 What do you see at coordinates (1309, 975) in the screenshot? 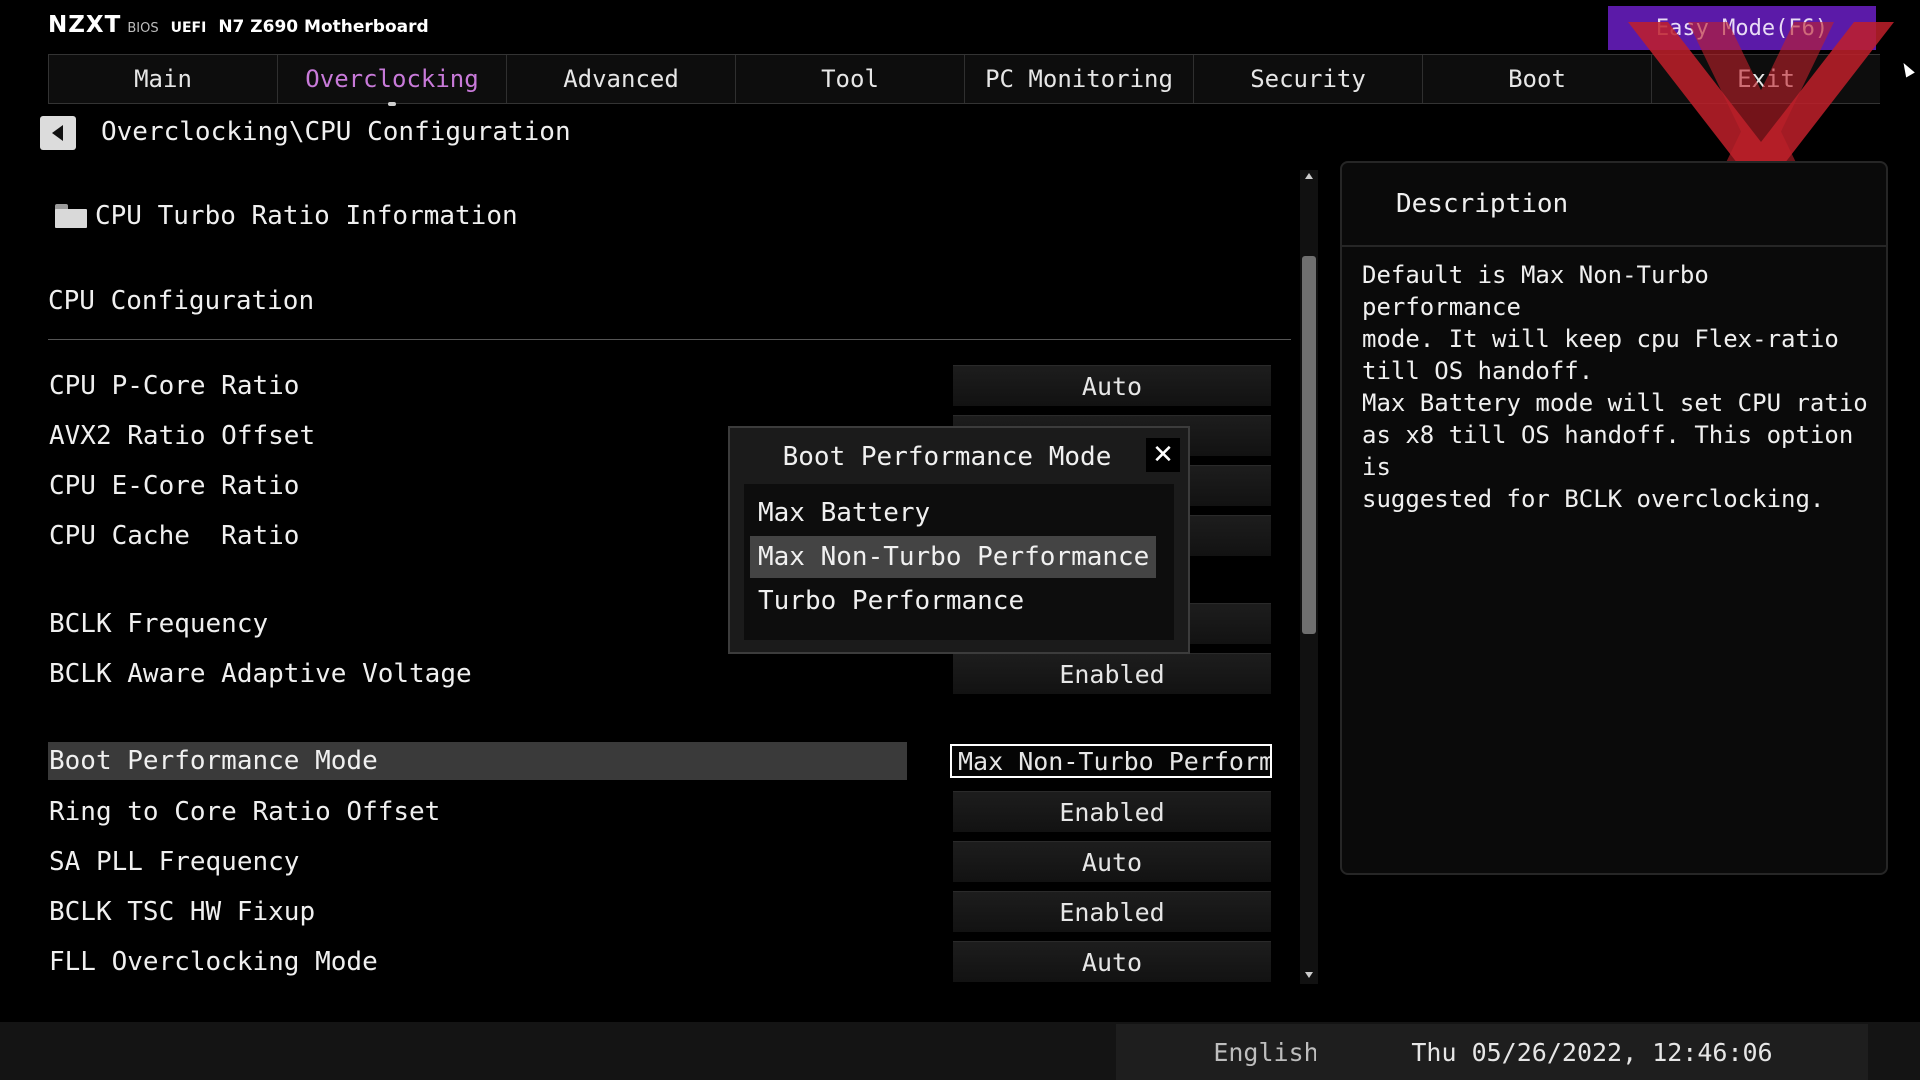
I see `scroll-down-icon` at bounding box center [1309, 975].